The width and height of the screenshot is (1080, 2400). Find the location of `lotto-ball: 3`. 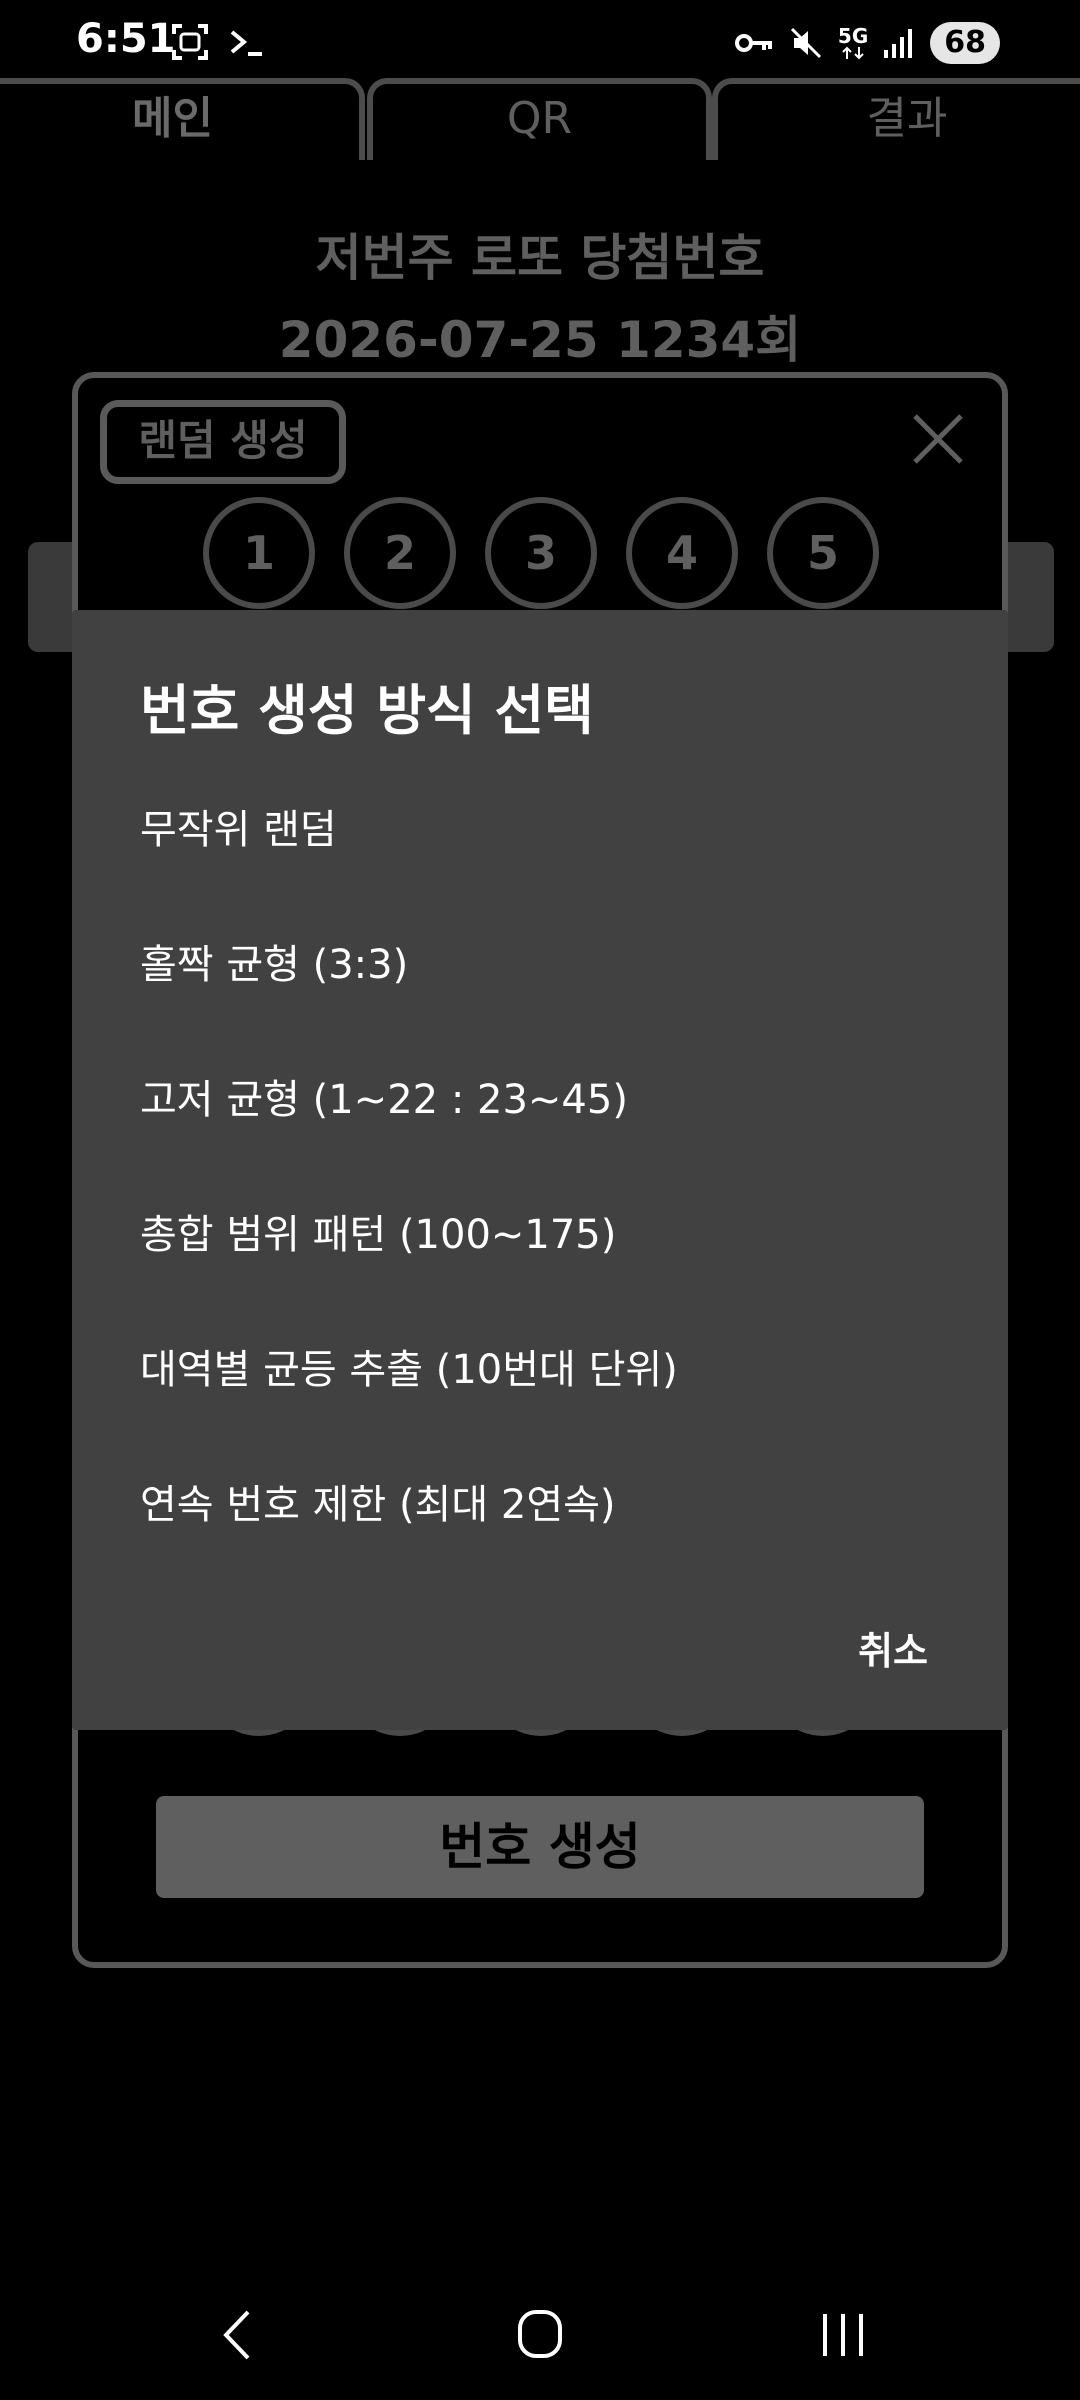

lotto-ball: 3 is located at coordinates (541, 553).